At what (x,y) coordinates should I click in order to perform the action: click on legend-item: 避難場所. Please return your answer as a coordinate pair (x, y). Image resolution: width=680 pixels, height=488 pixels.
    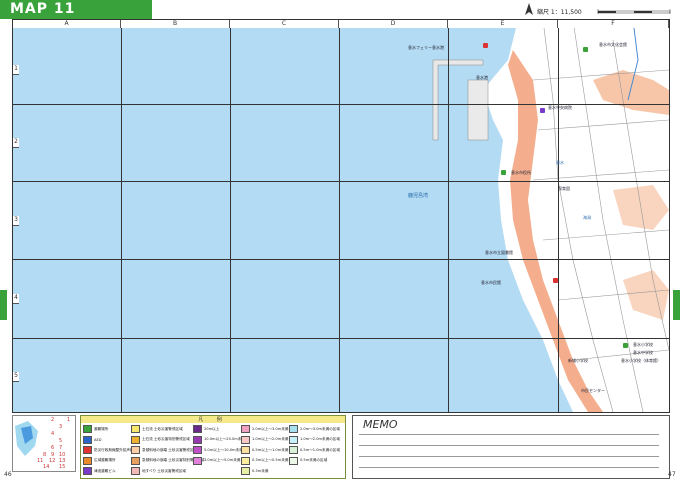
    Looking at the image, I should click on (95, 429).